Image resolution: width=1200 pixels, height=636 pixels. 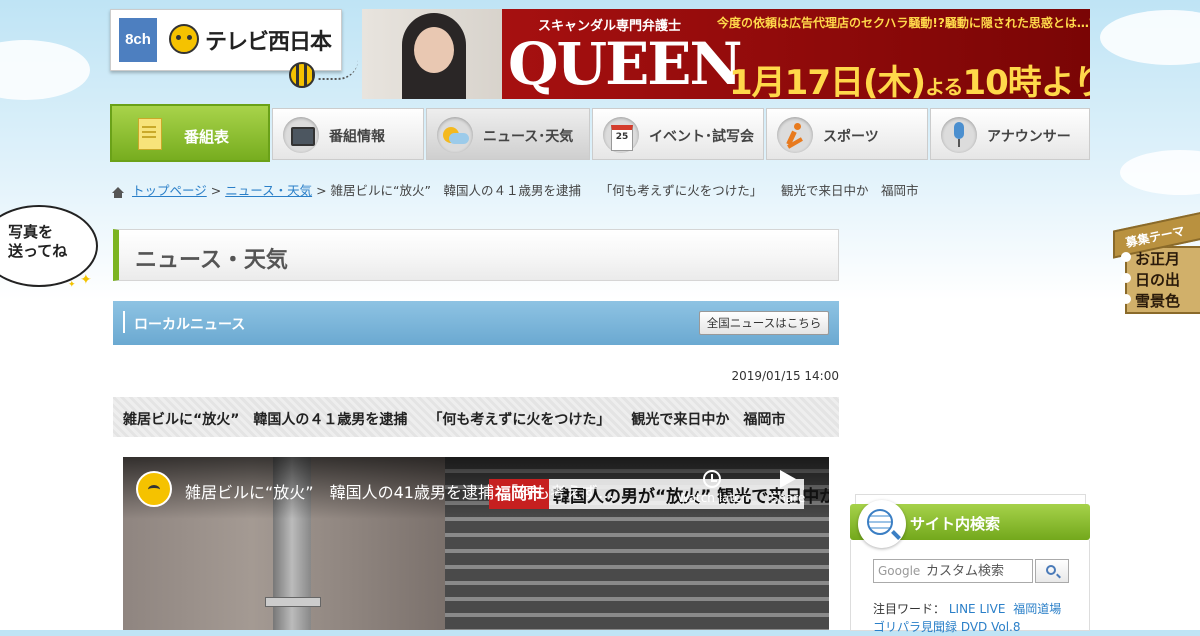 I want to click on station-logo: 8ch テレビ西日本, so click(x=226, y=40).